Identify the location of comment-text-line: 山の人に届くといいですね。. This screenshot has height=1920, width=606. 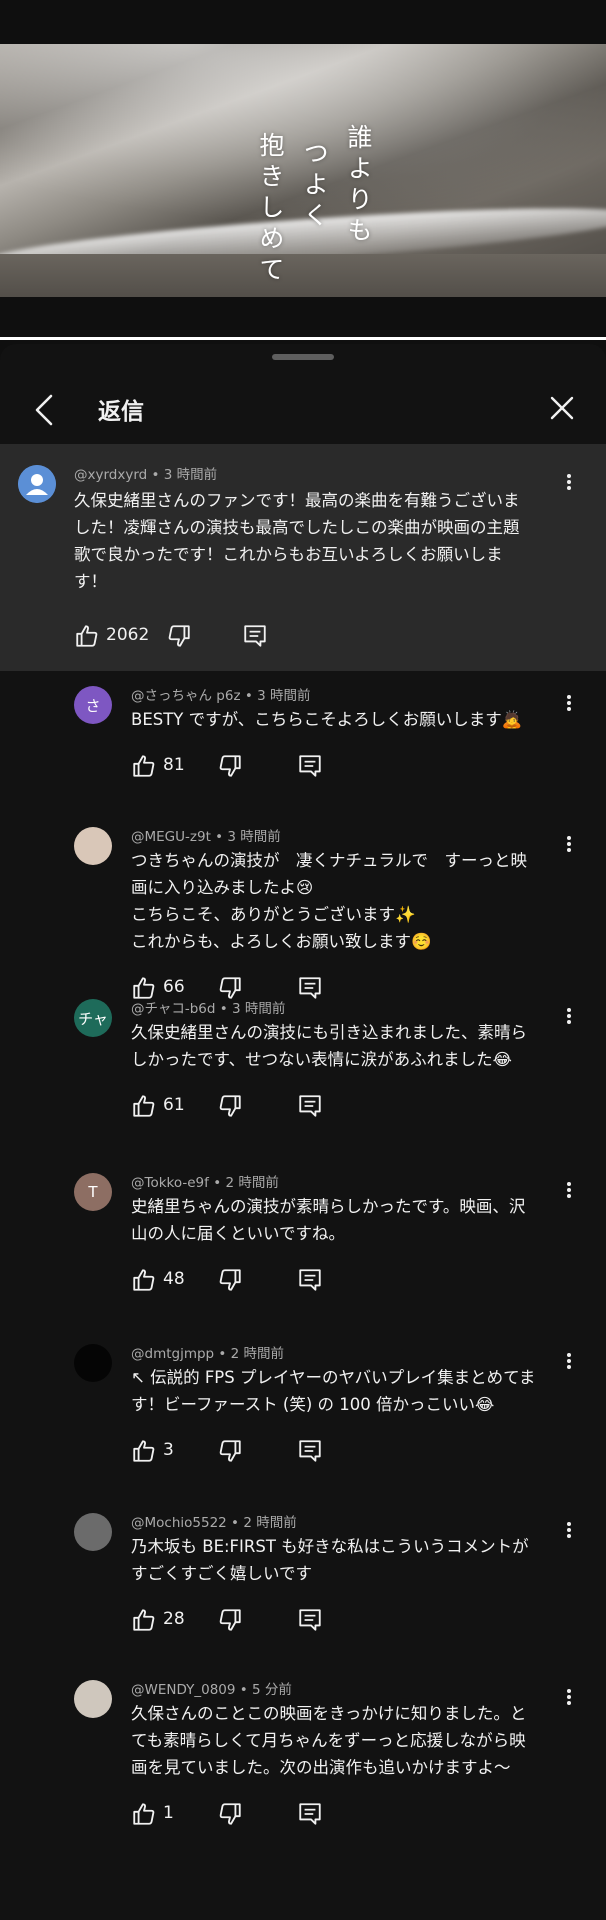
(238, 1233).